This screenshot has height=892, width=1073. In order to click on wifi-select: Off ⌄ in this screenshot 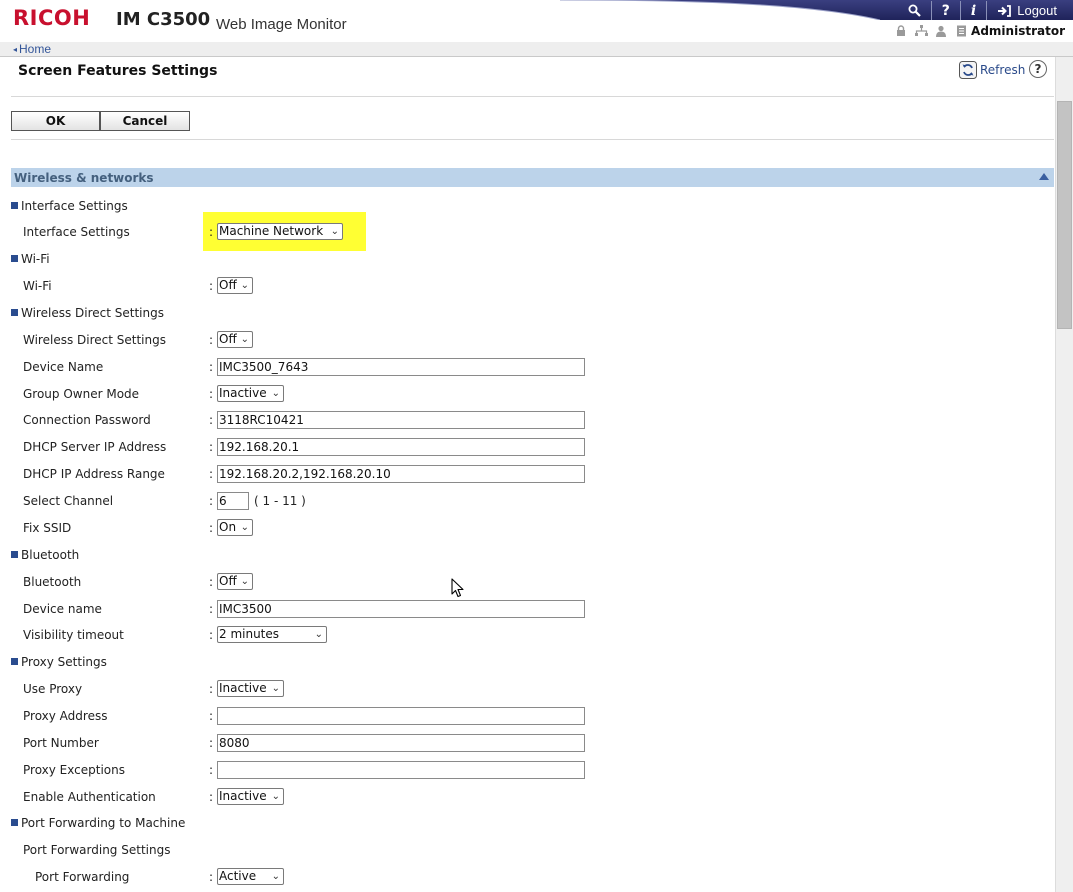, I will do `click(235, 285)`.